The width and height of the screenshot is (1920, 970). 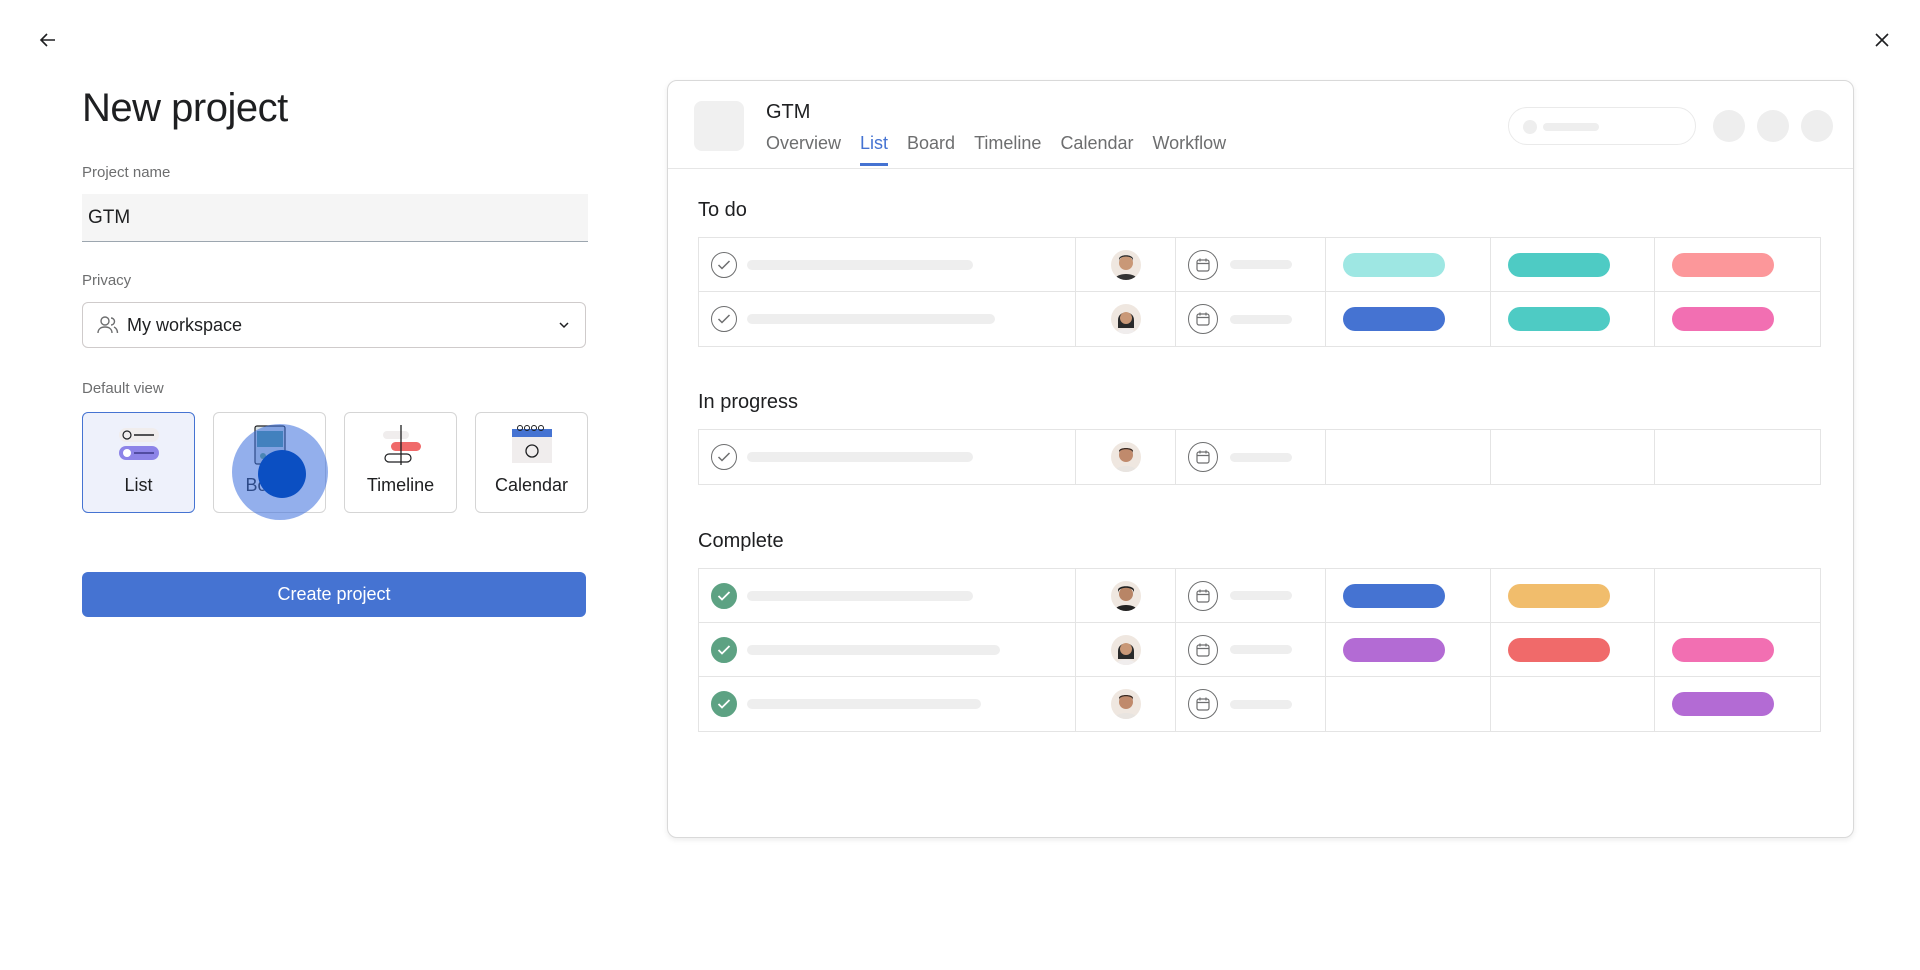 What do you see at coordinates (803, 149) in the screenshot?
I see `tab-overview: Overview` at bounding box center [803, 149].